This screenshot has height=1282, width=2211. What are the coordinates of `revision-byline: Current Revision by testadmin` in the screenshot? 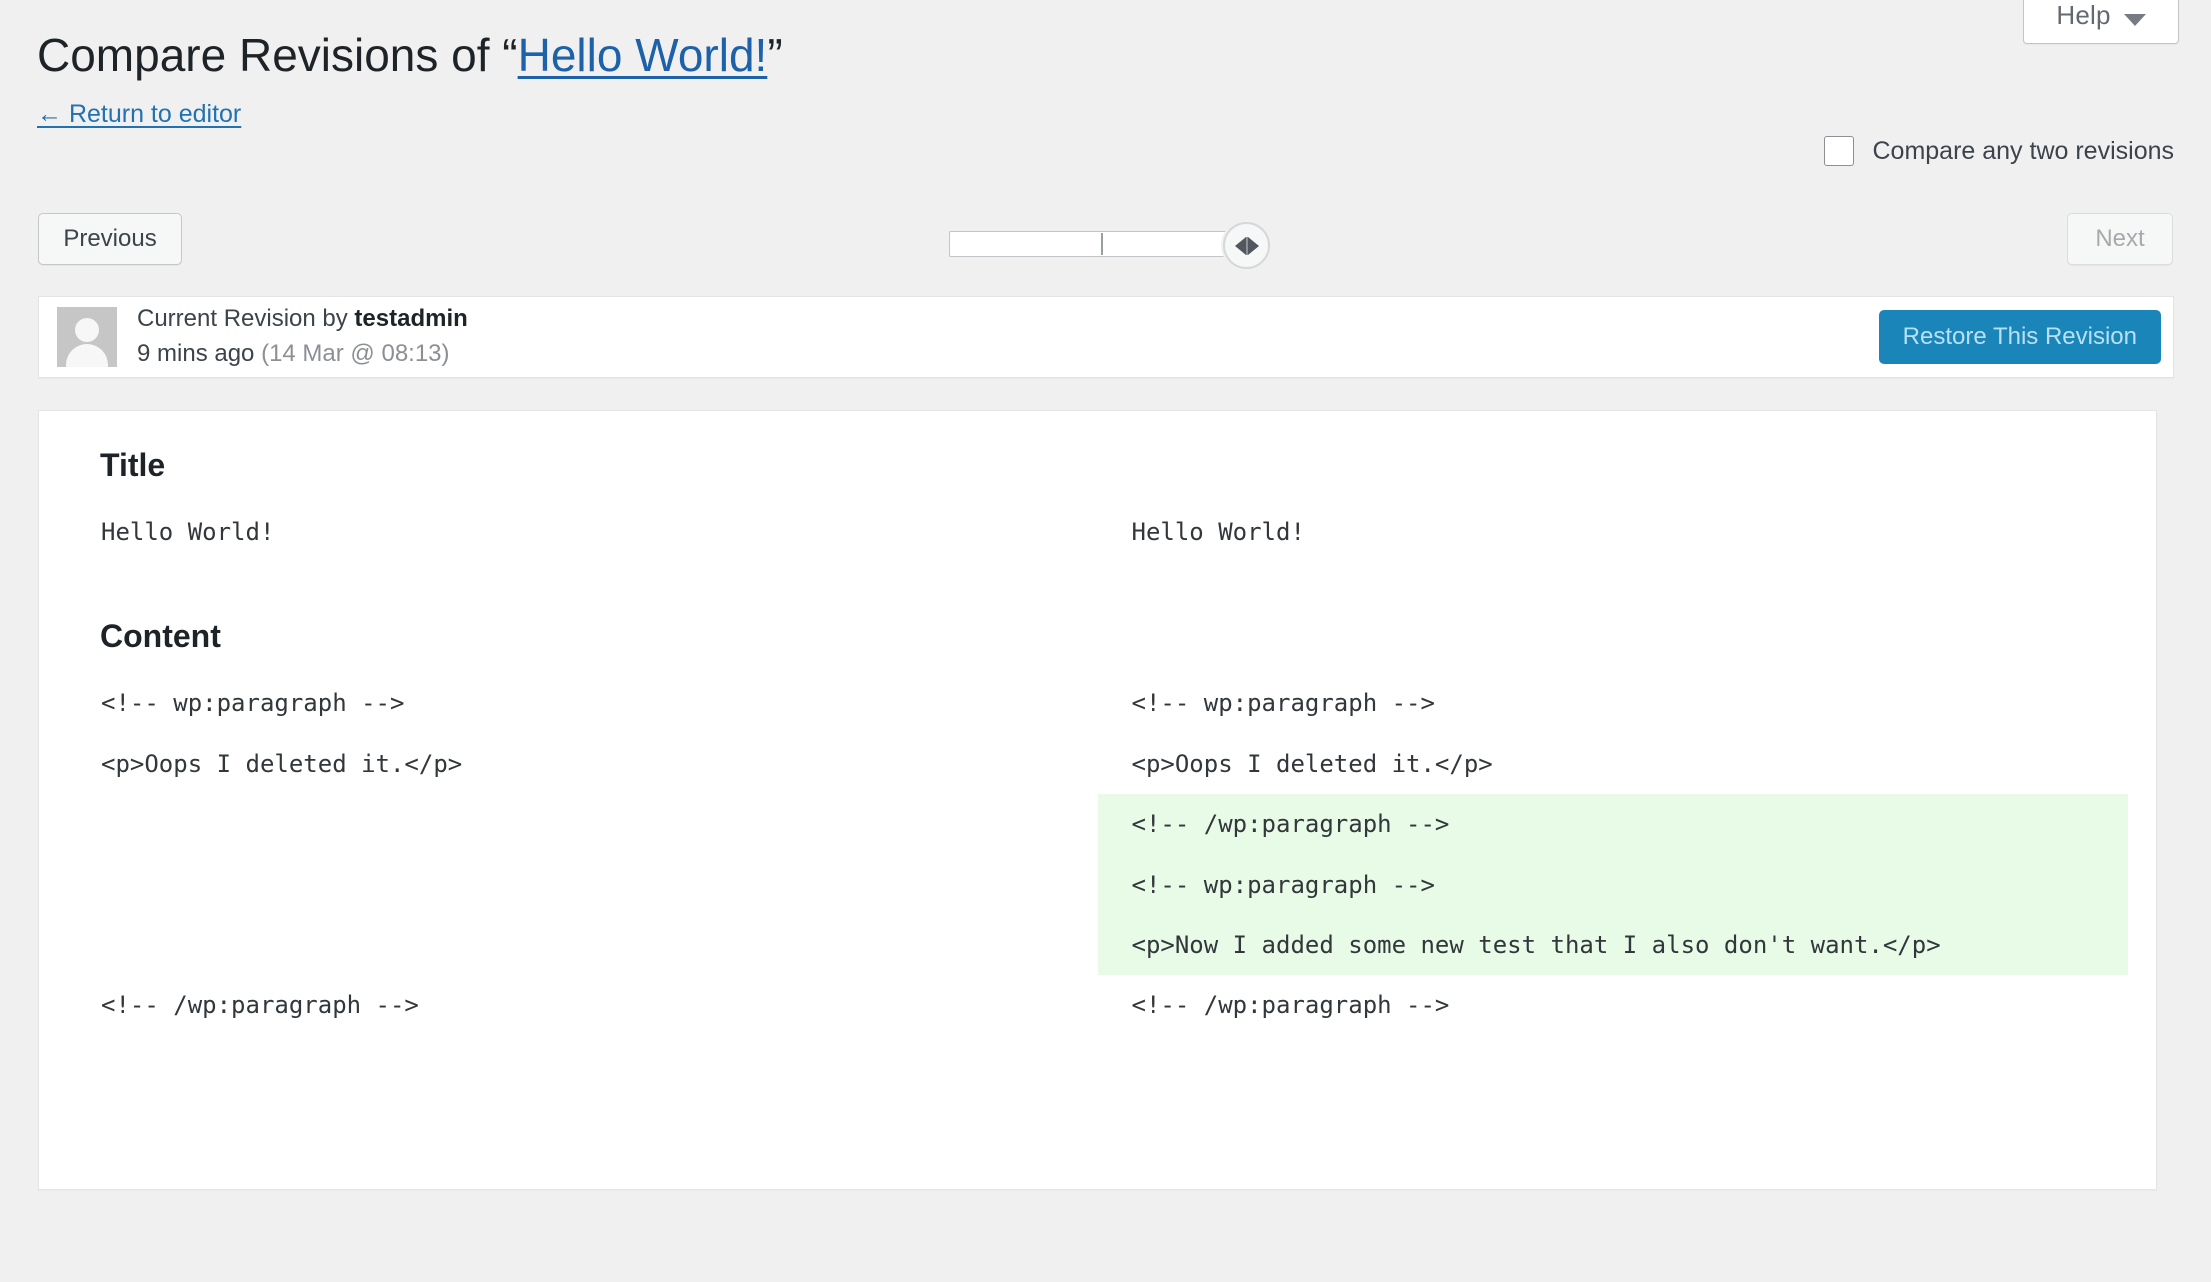 It's located at (302, 319).